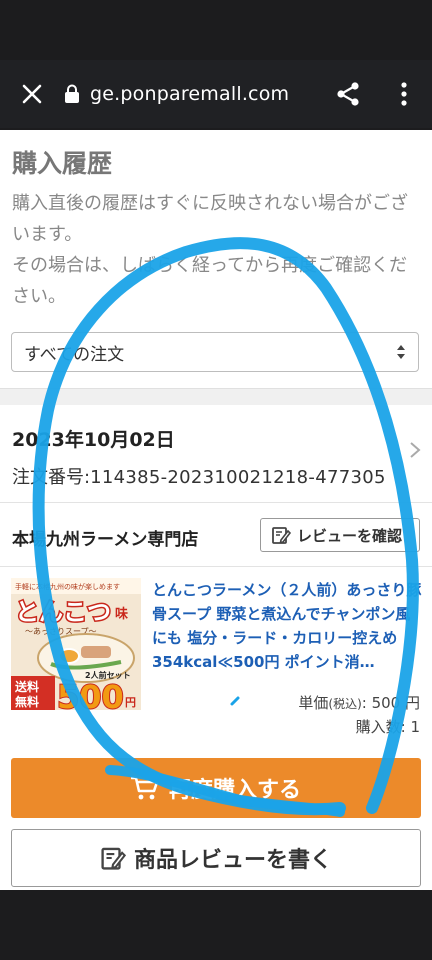  I want to click on share-icon, so click(348, 94).